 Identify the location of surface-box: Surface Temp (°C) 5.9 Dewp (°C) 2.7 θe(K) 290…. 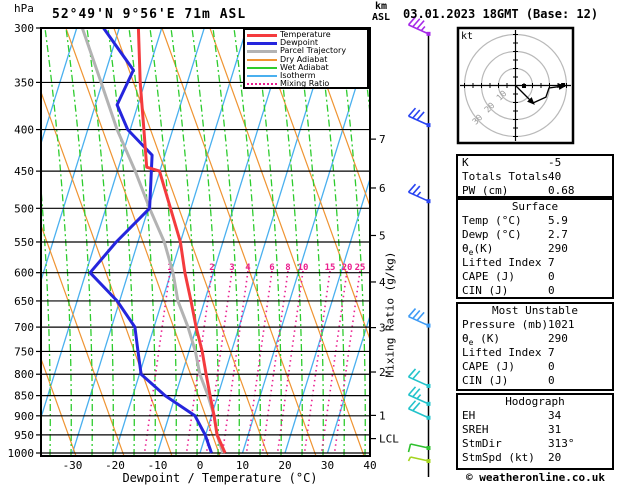
(535, 248).